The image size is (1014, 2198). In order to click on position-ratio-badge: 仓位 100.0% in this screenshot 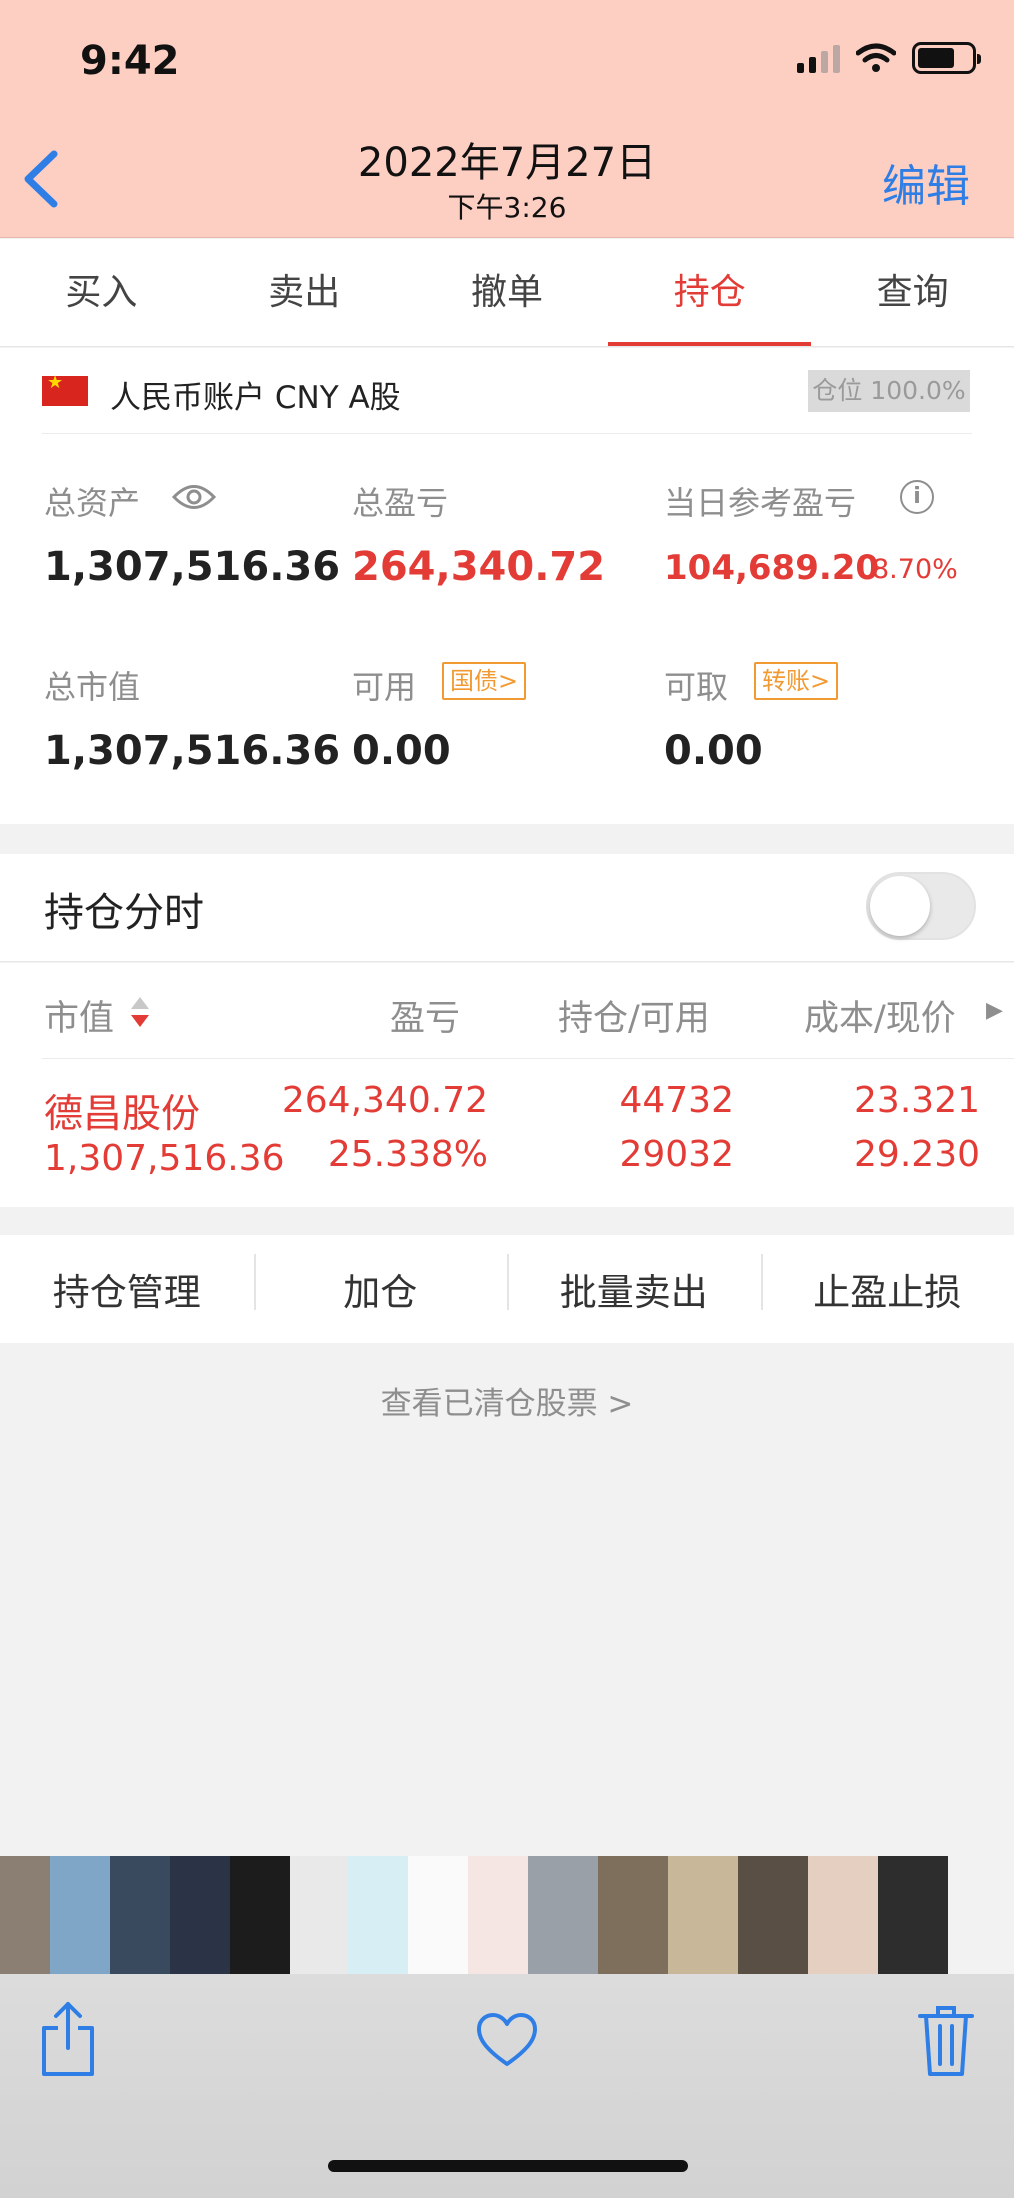, I will do `click(889, 391)`.